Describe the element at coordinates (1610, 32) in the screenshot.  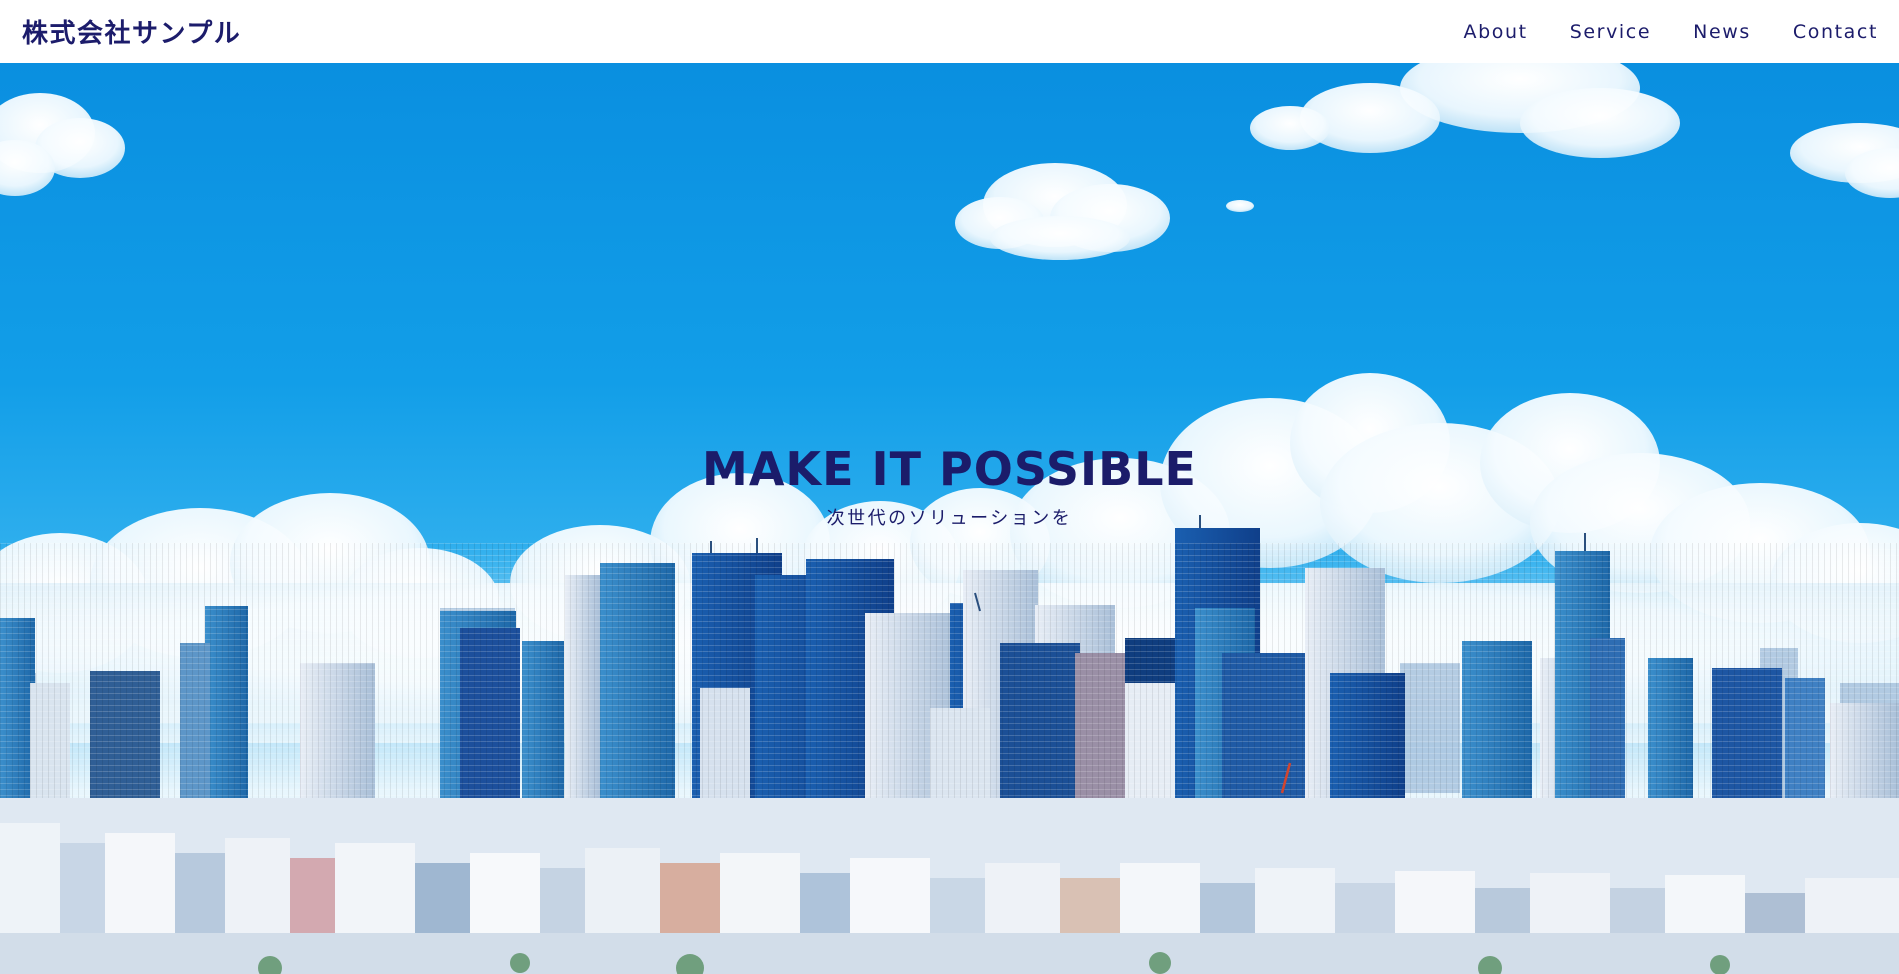
I see `nav-link-service: Service` at that location.